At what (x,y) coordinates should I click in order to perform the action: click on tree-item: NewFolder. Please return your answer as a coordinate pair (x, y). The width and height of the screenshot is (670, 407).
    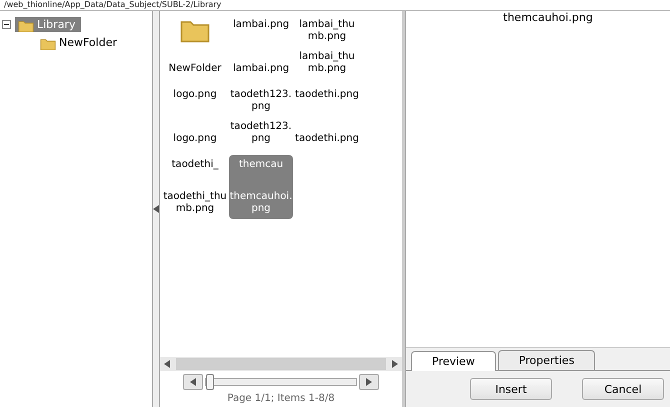
    Looking at the image, I should click on (80, 42).